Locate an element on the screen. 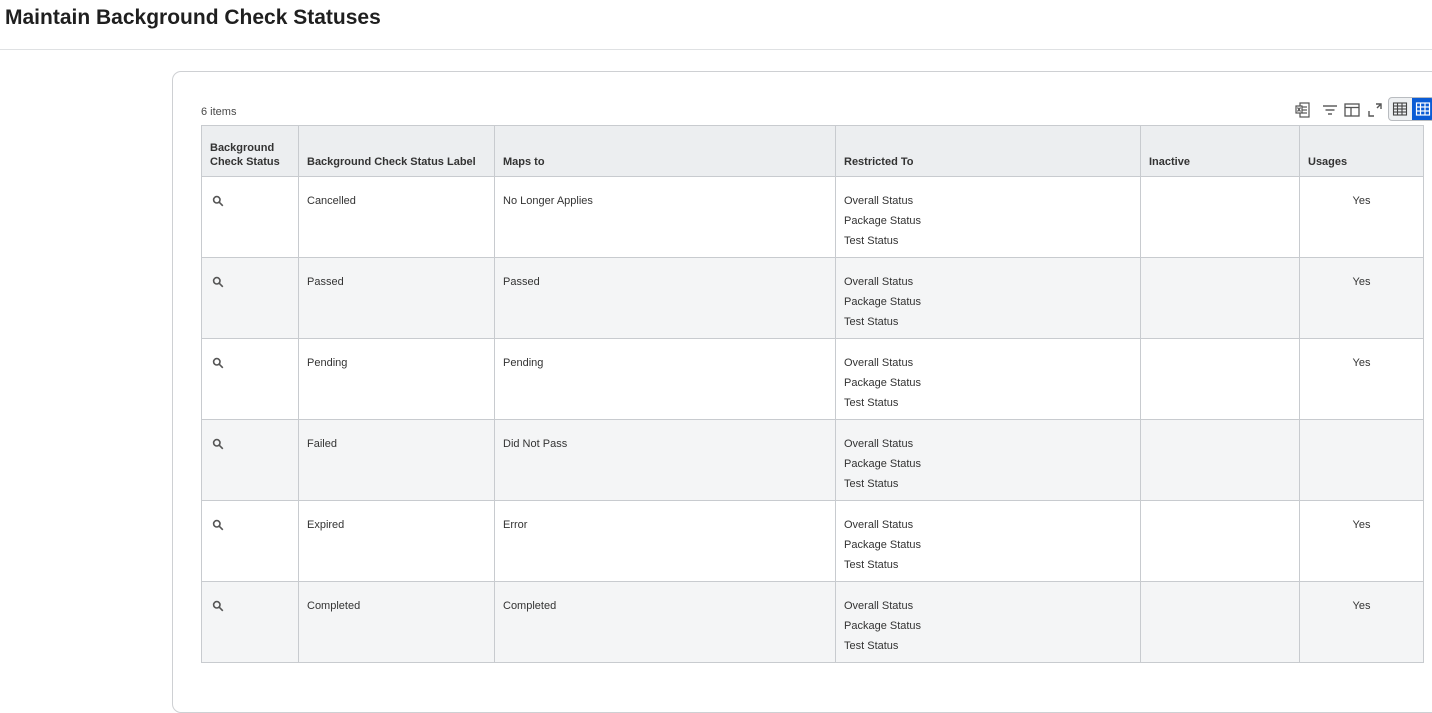  status-label-cell: Passed is located at coordinates (396, 298).